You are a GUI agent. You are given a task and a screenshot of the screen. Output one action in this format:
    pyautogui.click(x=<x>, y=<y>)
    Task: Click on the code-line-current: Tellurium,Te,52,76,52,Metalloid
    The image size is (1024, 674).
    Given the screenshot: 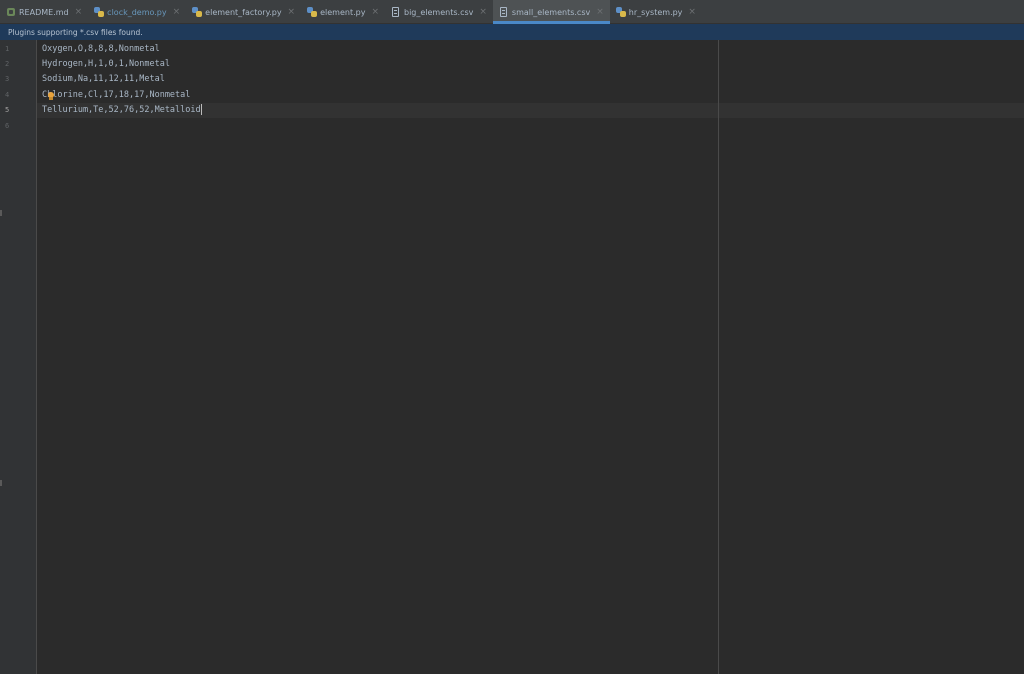 What is the action you would take?
    pyautogui.click(x=122, y=110)
    